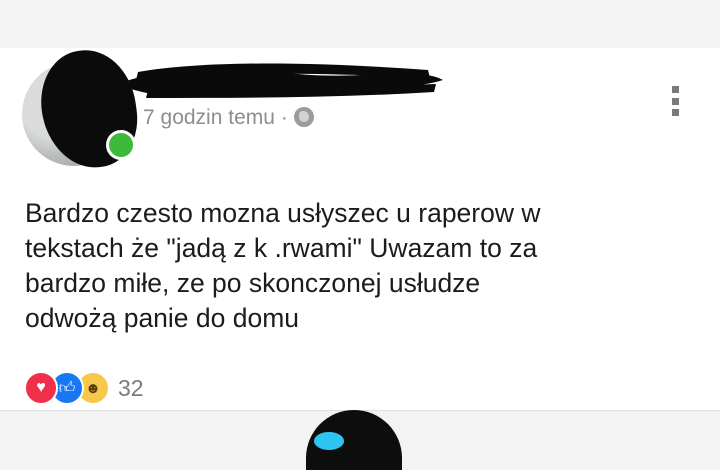 This screenshot has width=720, height=470. Describe the element at coordinates (283, 213) in the screenshot. I see `post-text-line: Bardzo czesto mozna usłyszec u raperow w` at that location.